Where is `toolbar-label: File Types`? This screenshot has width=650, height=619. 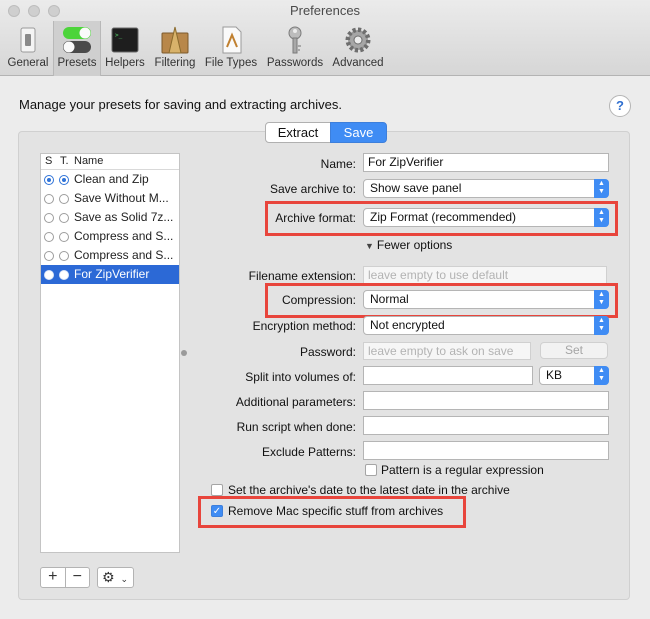
toolbar-label: File Types is located at coordinates (231, 63).